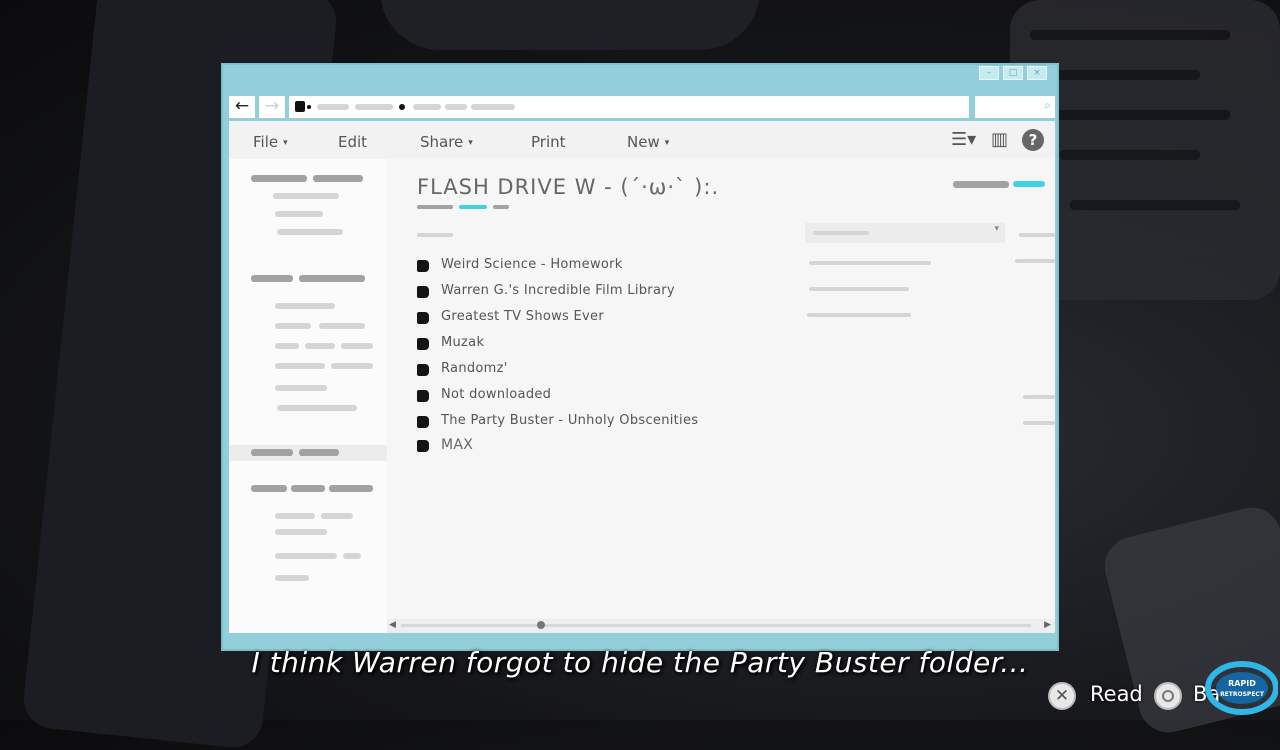 Image resolution: width=1280 pixels, height=750 pixels. What do you see at coordinates (1047, 105) in the screenshot?
I see `search-icon: ⌕` at bounding box center [1047, 105].